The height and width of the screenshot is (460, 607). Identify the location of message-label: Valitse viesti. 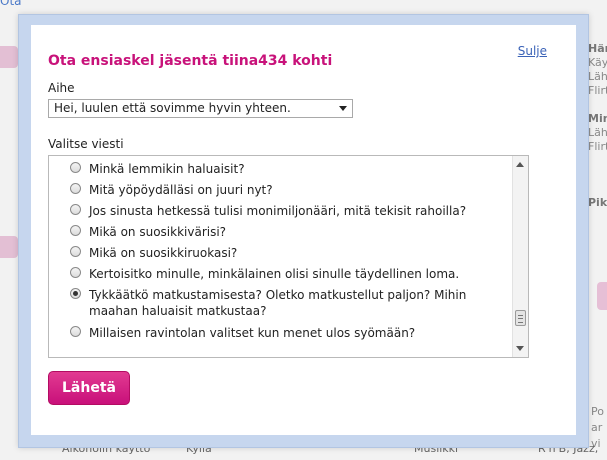
(86, 144).